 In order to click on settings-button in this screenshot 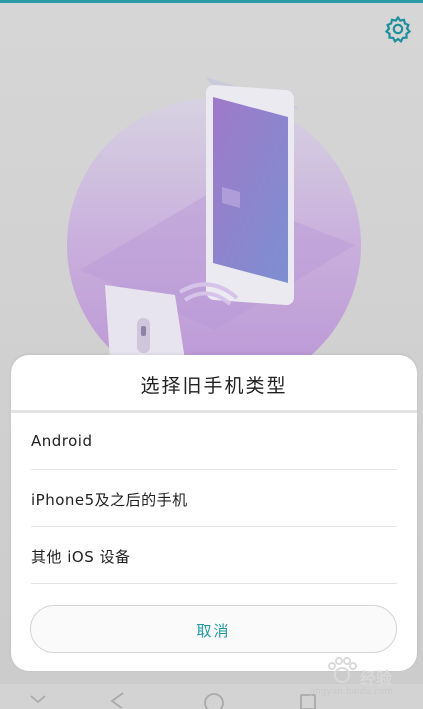, I will do `click(398, 29)`.